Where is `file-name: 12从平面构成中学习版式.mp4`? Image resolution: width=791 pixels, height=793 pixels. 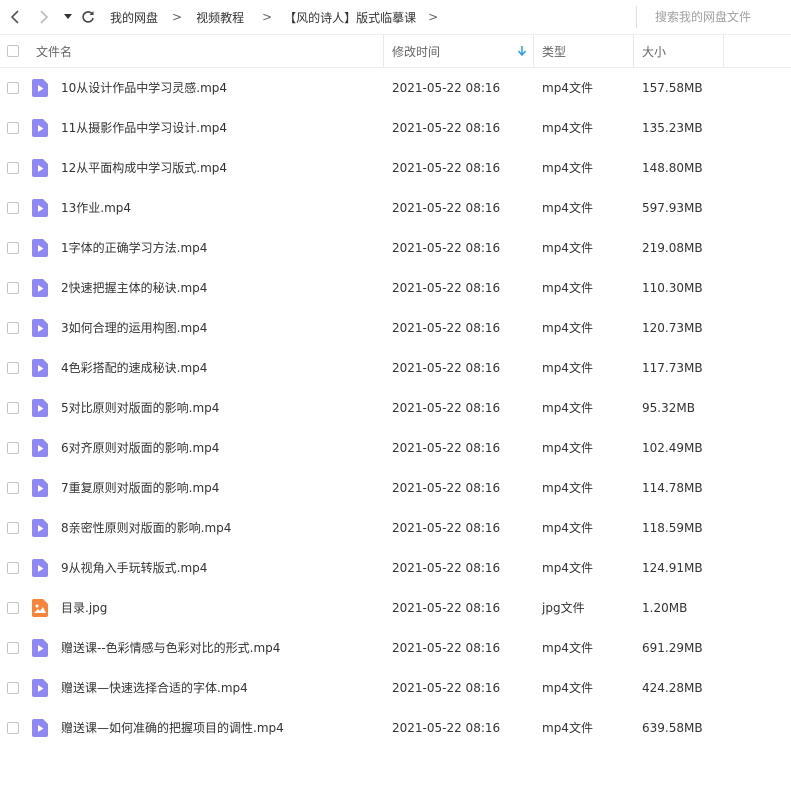
file-name: 12从平面构成中学习版式.mp4 is located at coordinates (144, 168).